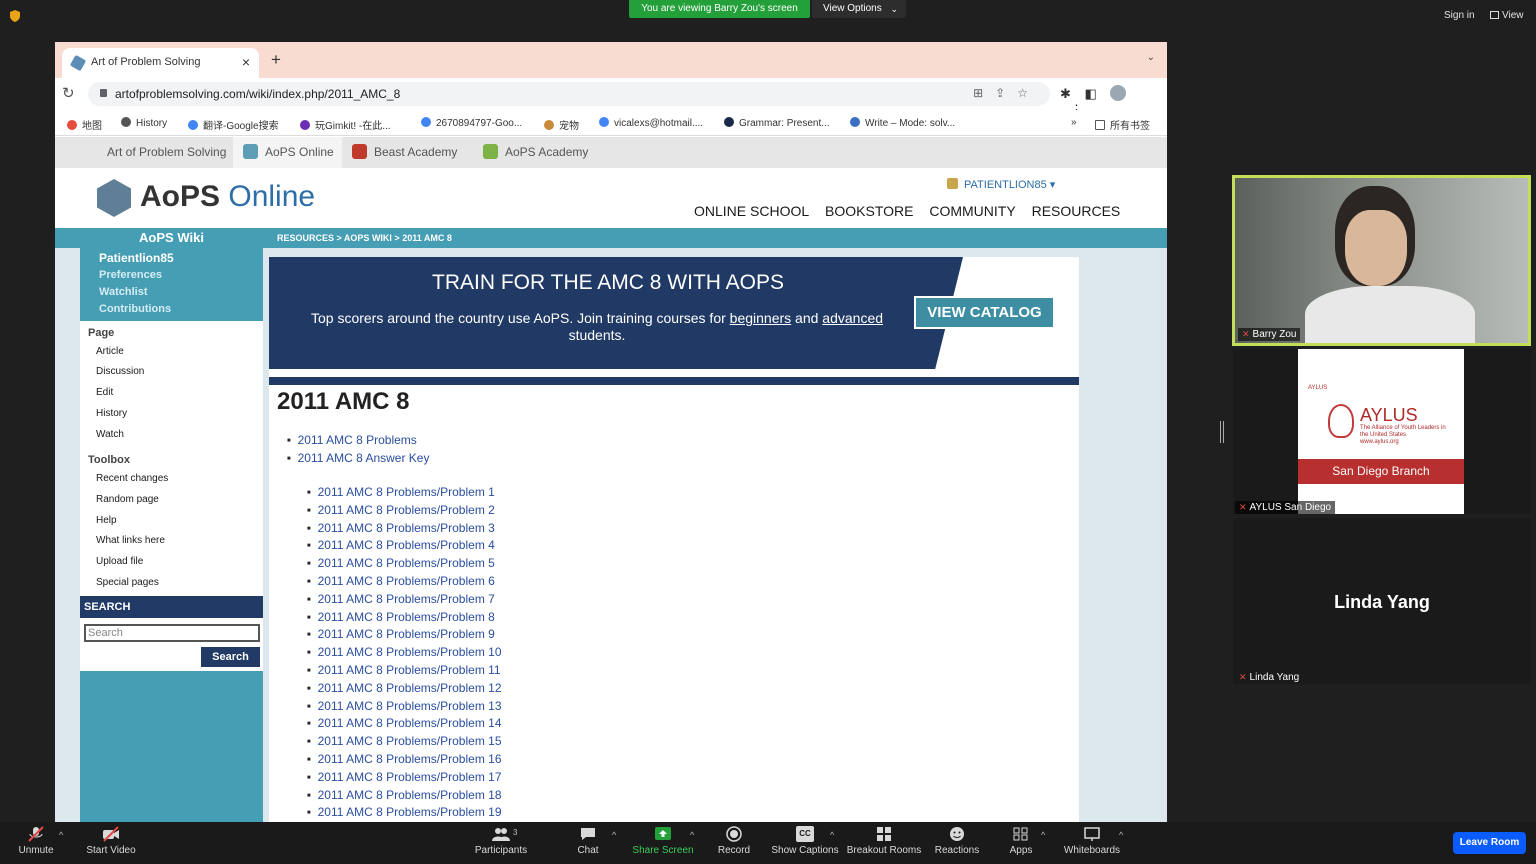 This screenshot has width=1536, height=864. I want to click on list-item: 2011 AMC 8 Problems/Problem 2, so click(404, 512).